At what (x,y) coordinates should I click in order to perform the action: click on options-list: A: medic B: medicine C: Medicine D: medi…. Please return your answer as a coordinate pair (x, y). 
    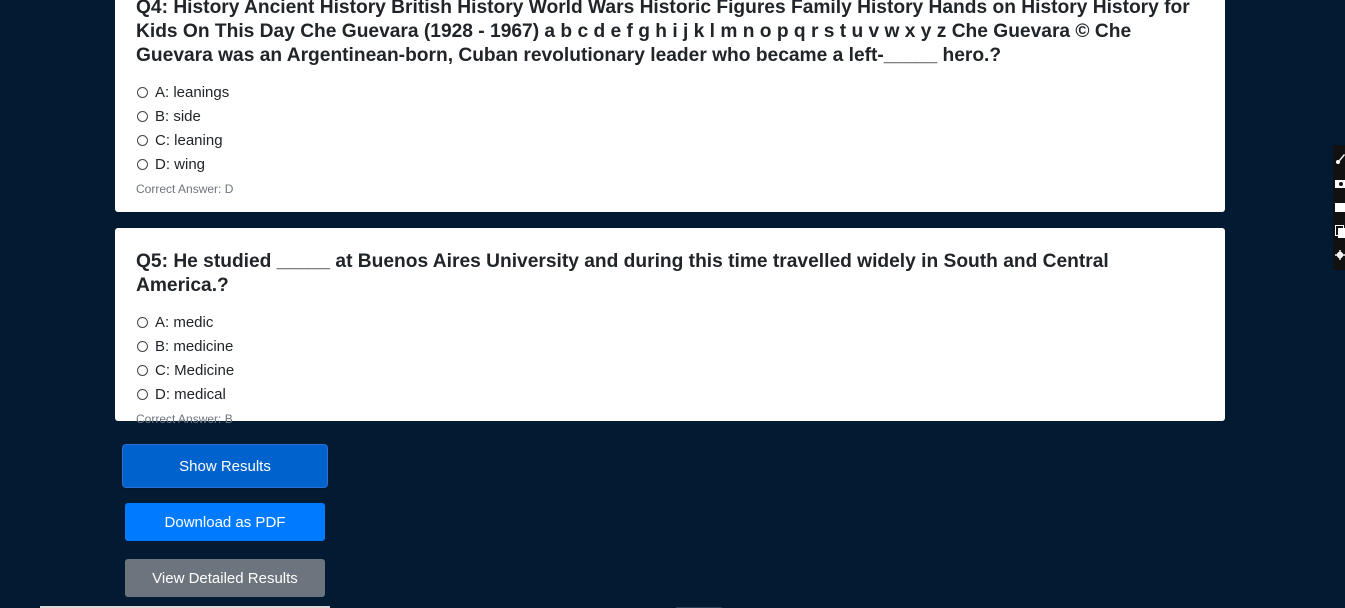
    Looking at the image, I should click on (670, 358).